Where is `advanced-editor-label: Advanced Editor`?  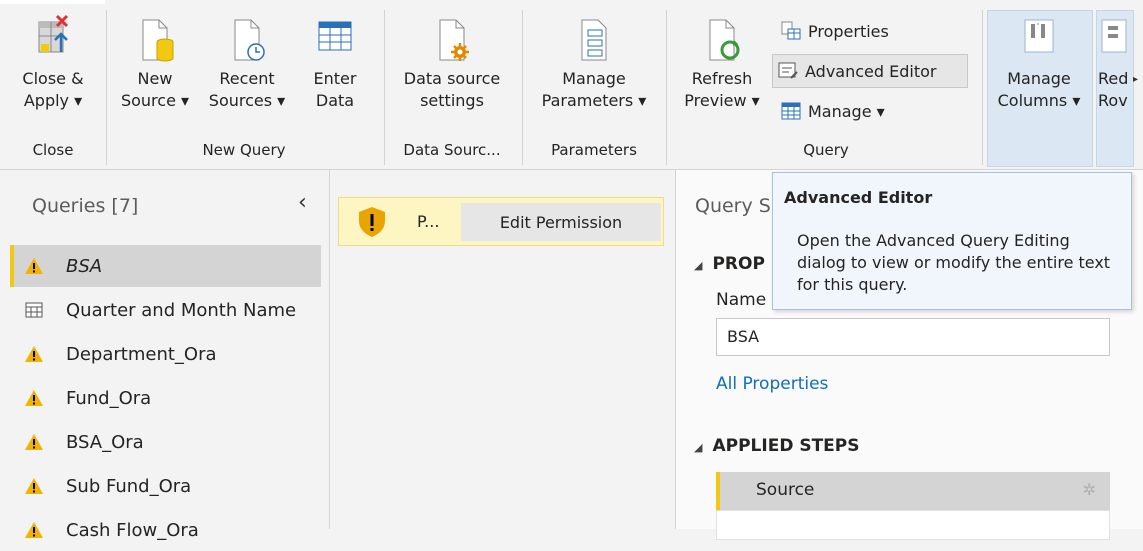 advanced-editor-label: Advanced Editor is located at coordinates (871, 71).